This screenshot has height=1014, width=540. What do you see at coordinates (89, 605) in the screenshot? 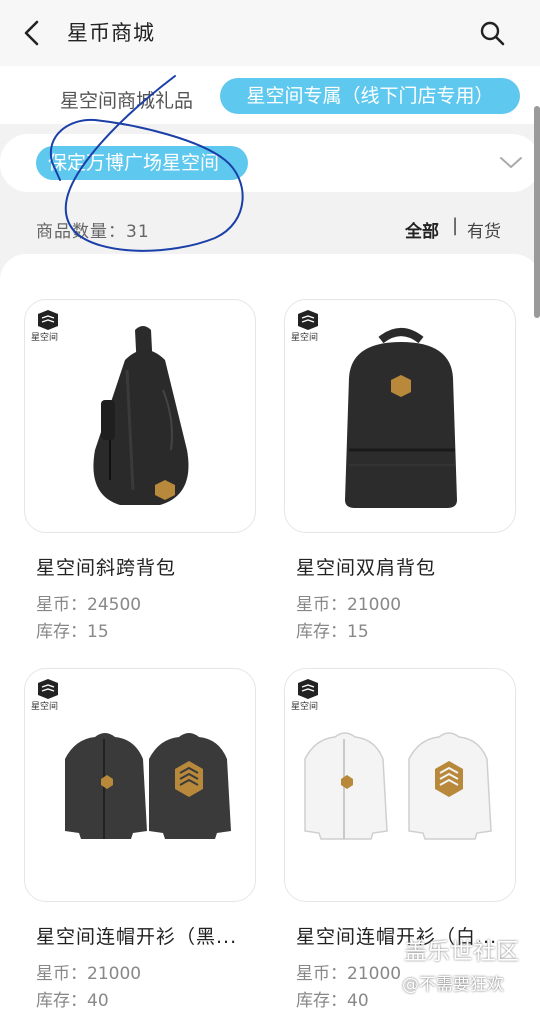
I see `product-price: 星币：24500` at bounding box center [89, 605].